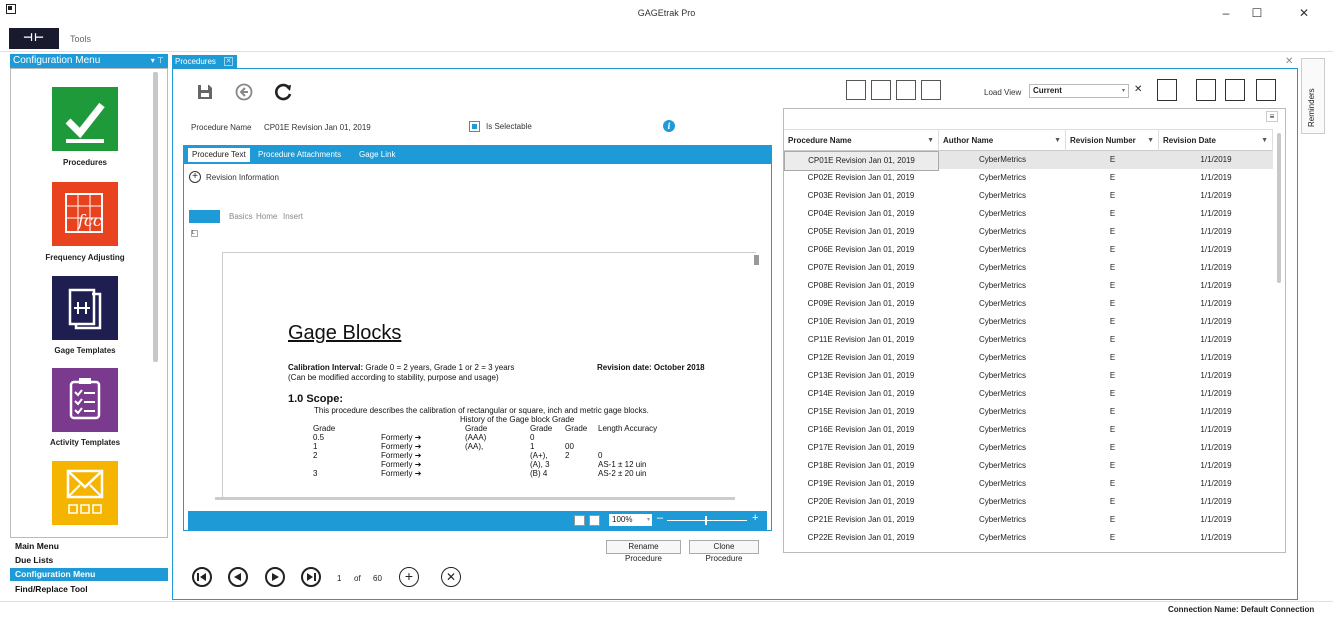  What do you see at coordinates (861, 285) in the screenshot?
I see `procedure-name-cell: CP08E Revision Jan 01, 2019` at bounding box center [861, 285].